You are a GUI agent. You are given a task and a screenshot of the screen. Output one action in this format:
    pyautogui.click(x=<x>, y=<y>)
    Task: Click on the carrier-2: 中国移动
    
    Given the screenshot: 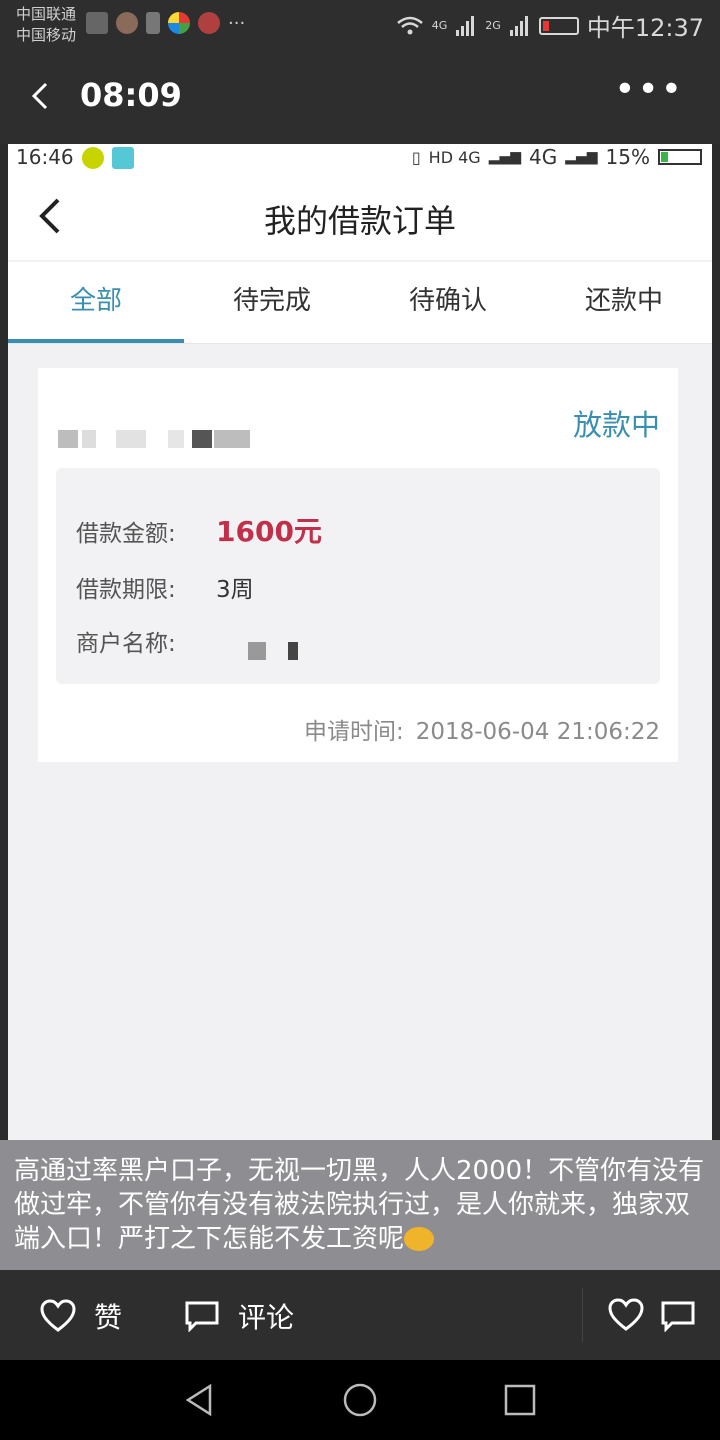 What is the action you would take?
    pyautogui.click(x=46, y=35)
    